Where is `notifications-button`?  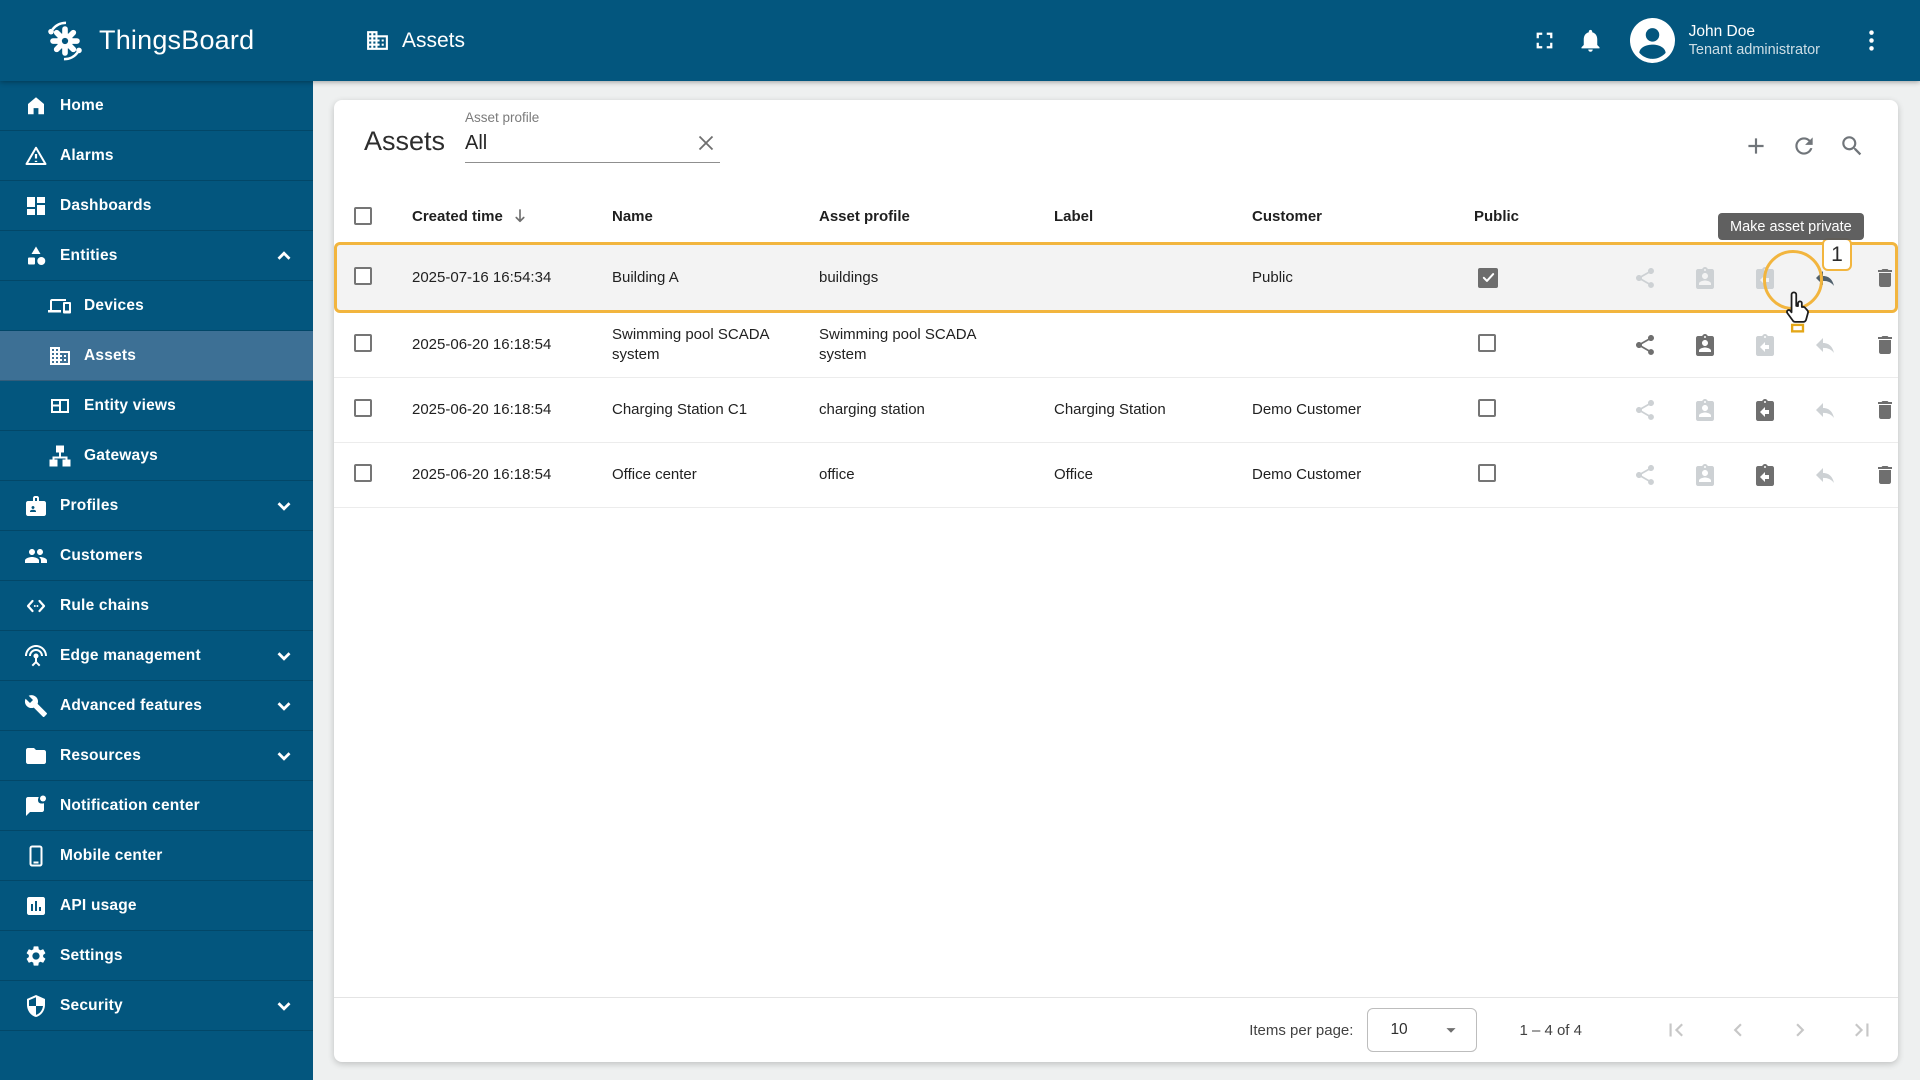
notifications-button is located at coordinates (1591, 41).